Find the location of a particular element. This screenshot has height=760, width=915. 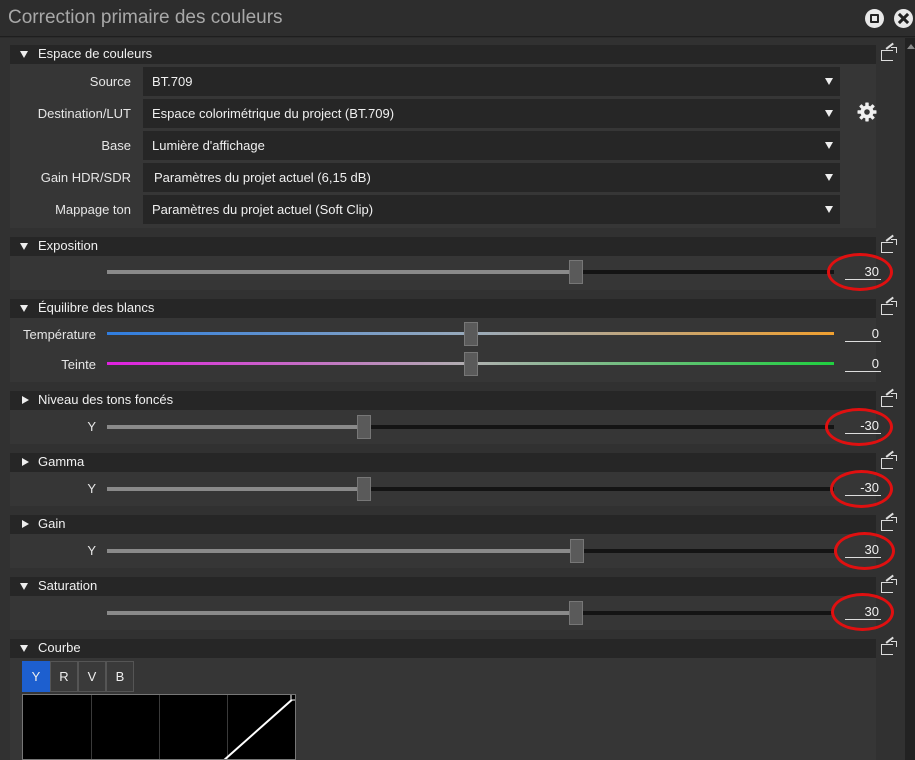

curve-line is located at coordinates (259, 727).